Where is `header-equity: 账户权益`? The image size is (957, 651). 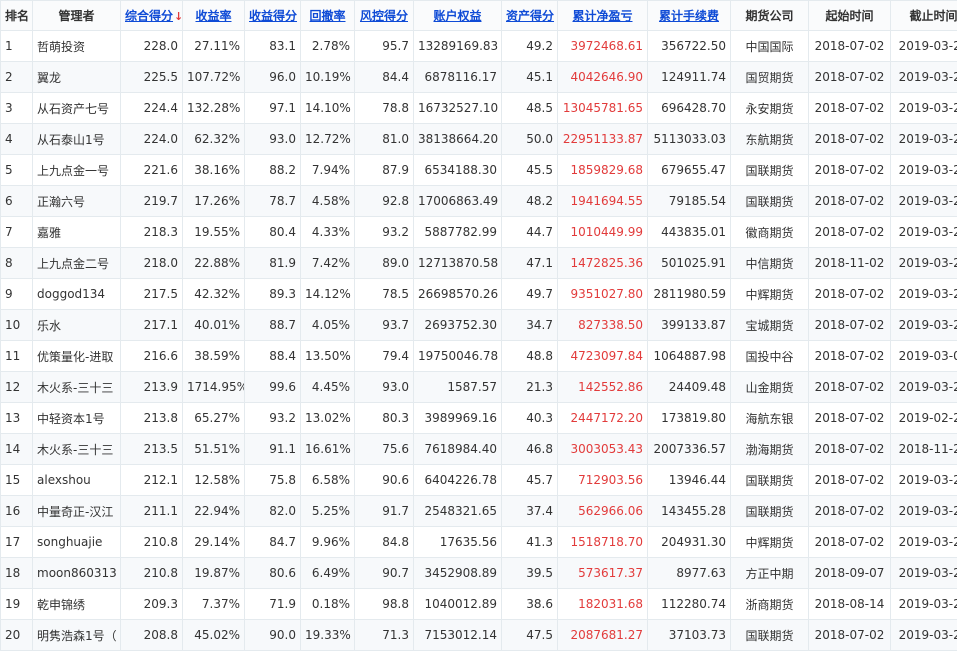 header-equity: 账户权益 is located at coordinates (458, 16).